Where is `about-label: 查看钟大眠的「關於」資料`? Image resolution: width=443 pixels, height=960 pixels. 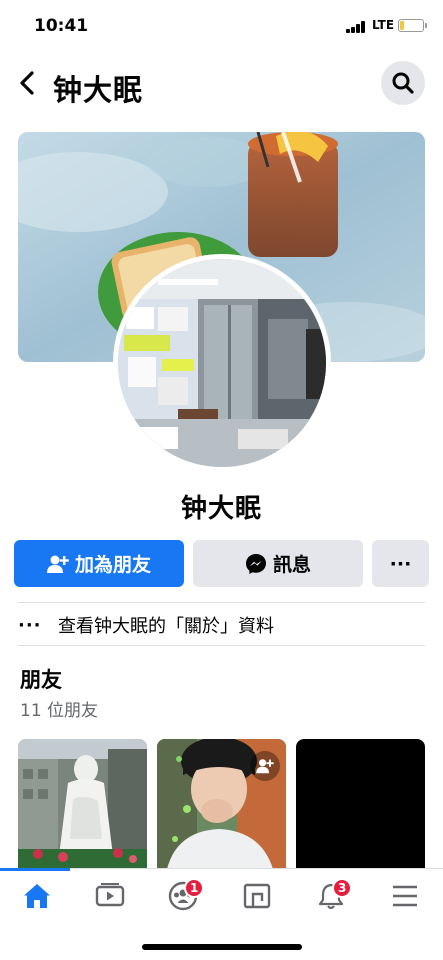 about-label: 查看钟大眠的「關於」資料 is located at coordinates (166, 626).